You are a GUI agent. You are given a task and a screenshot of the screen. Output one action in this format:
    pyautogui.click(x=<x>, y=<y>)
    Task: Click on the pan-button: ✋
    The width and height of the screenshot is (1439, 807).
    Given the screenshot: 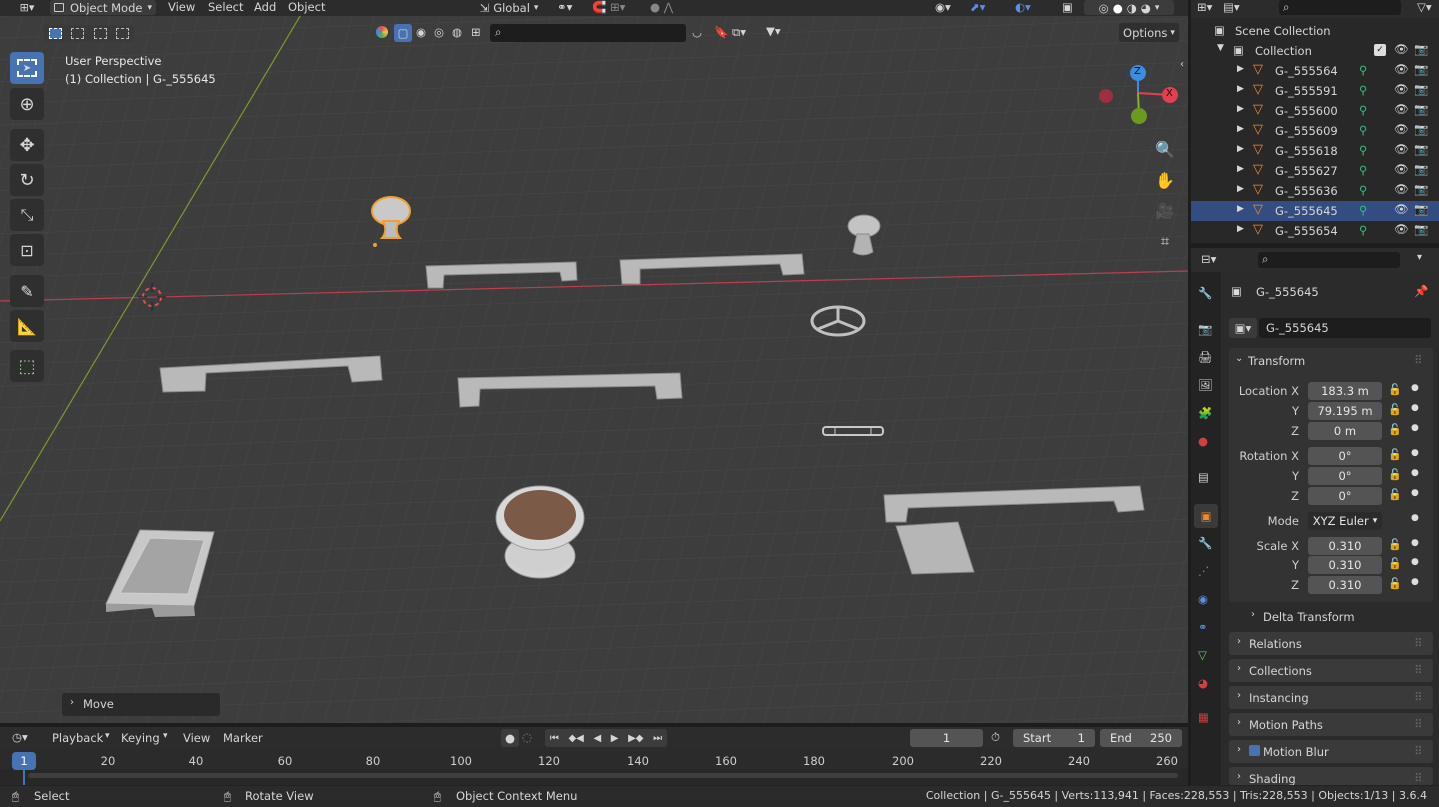 What is the action you would take?
    pyautogui.click(x=1165, y=180)
    